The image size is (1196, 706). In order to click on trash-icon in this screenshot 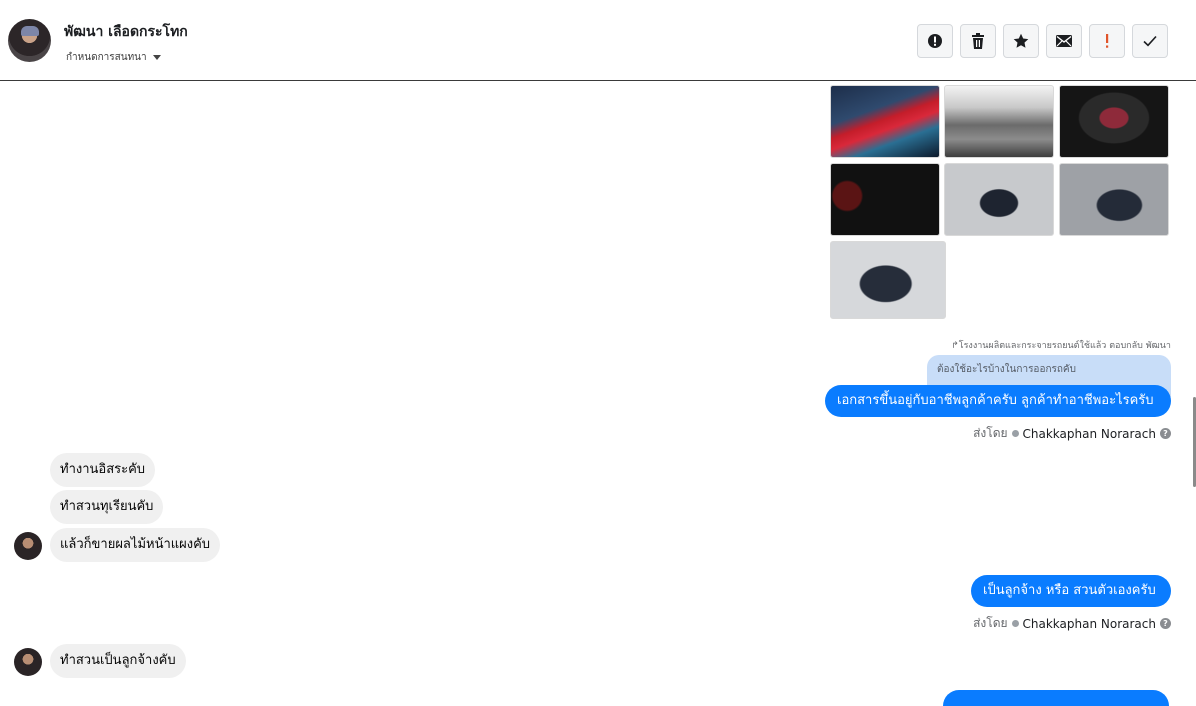, I will do `click(978, 41)`.